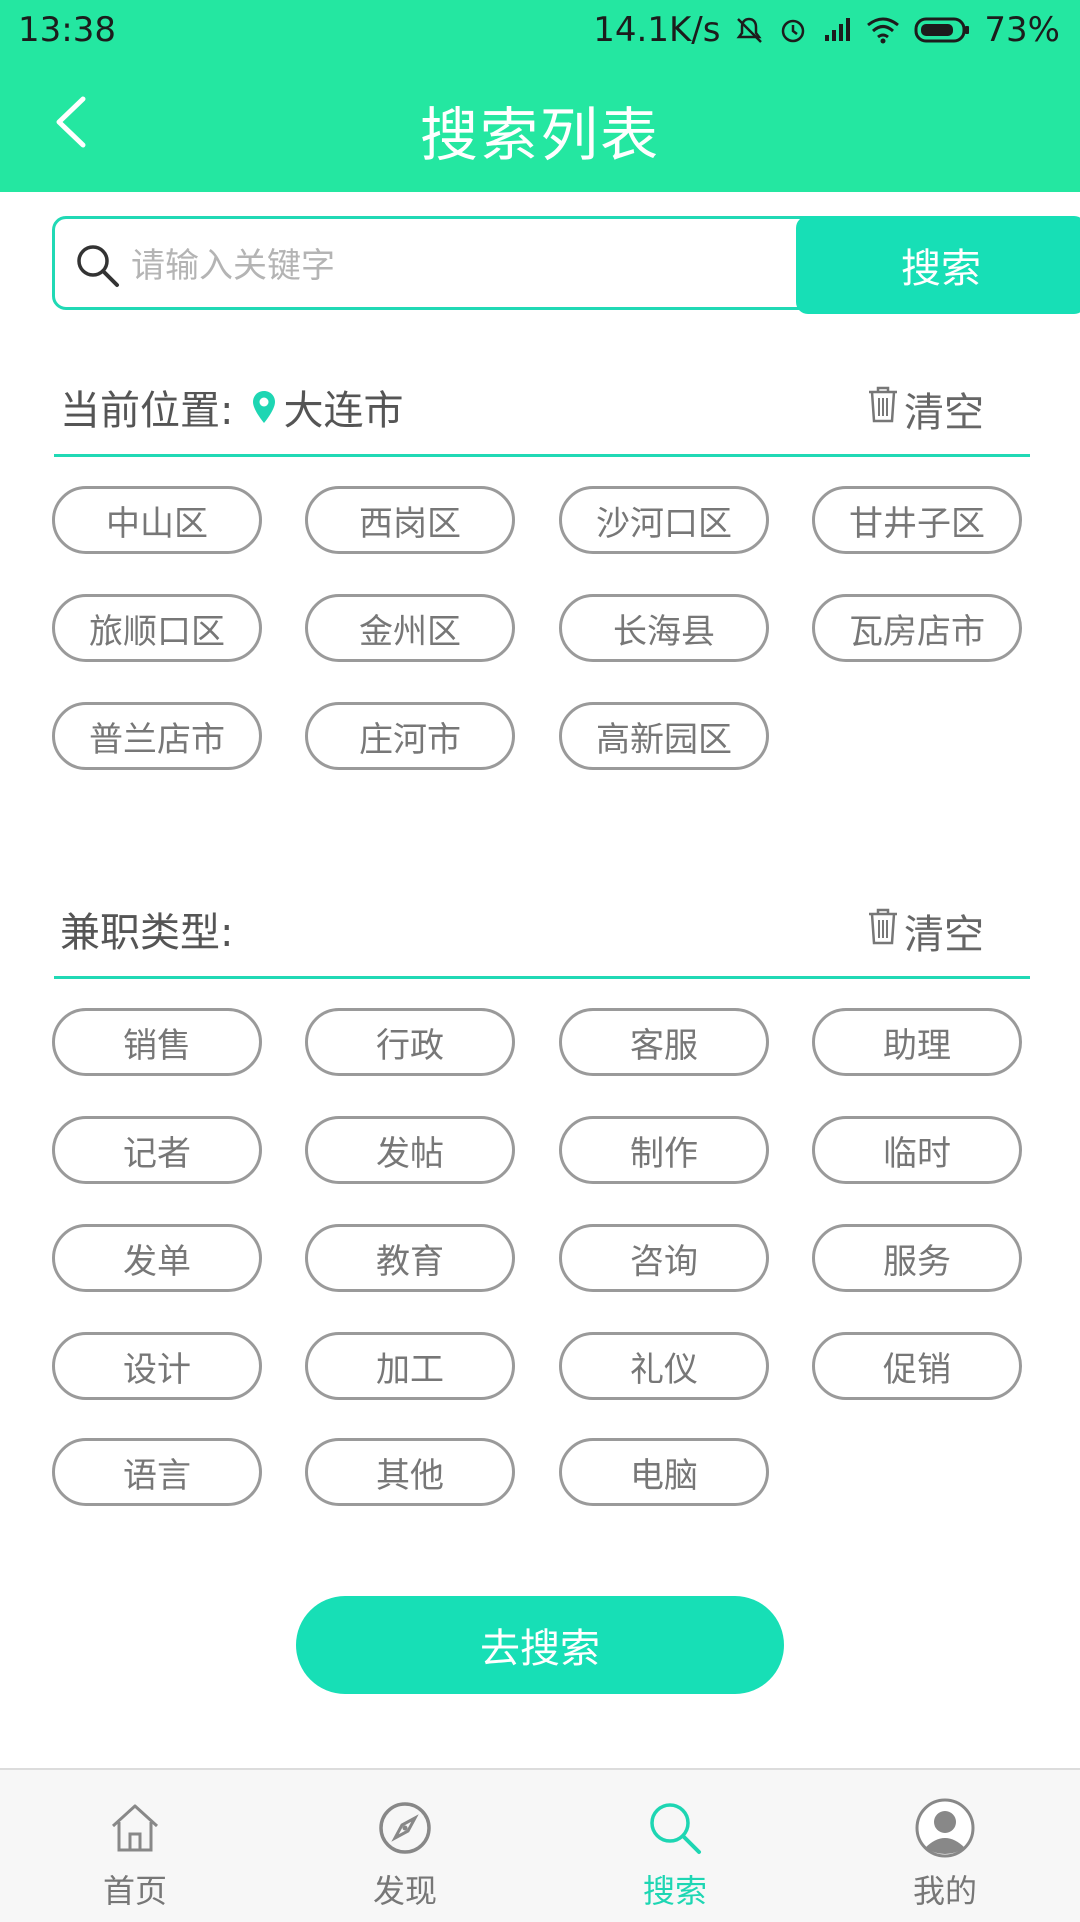  What do you see at coordinates (749, 30) in the screenshot?
I see `mute-icon` at bounding box center [749, 30].